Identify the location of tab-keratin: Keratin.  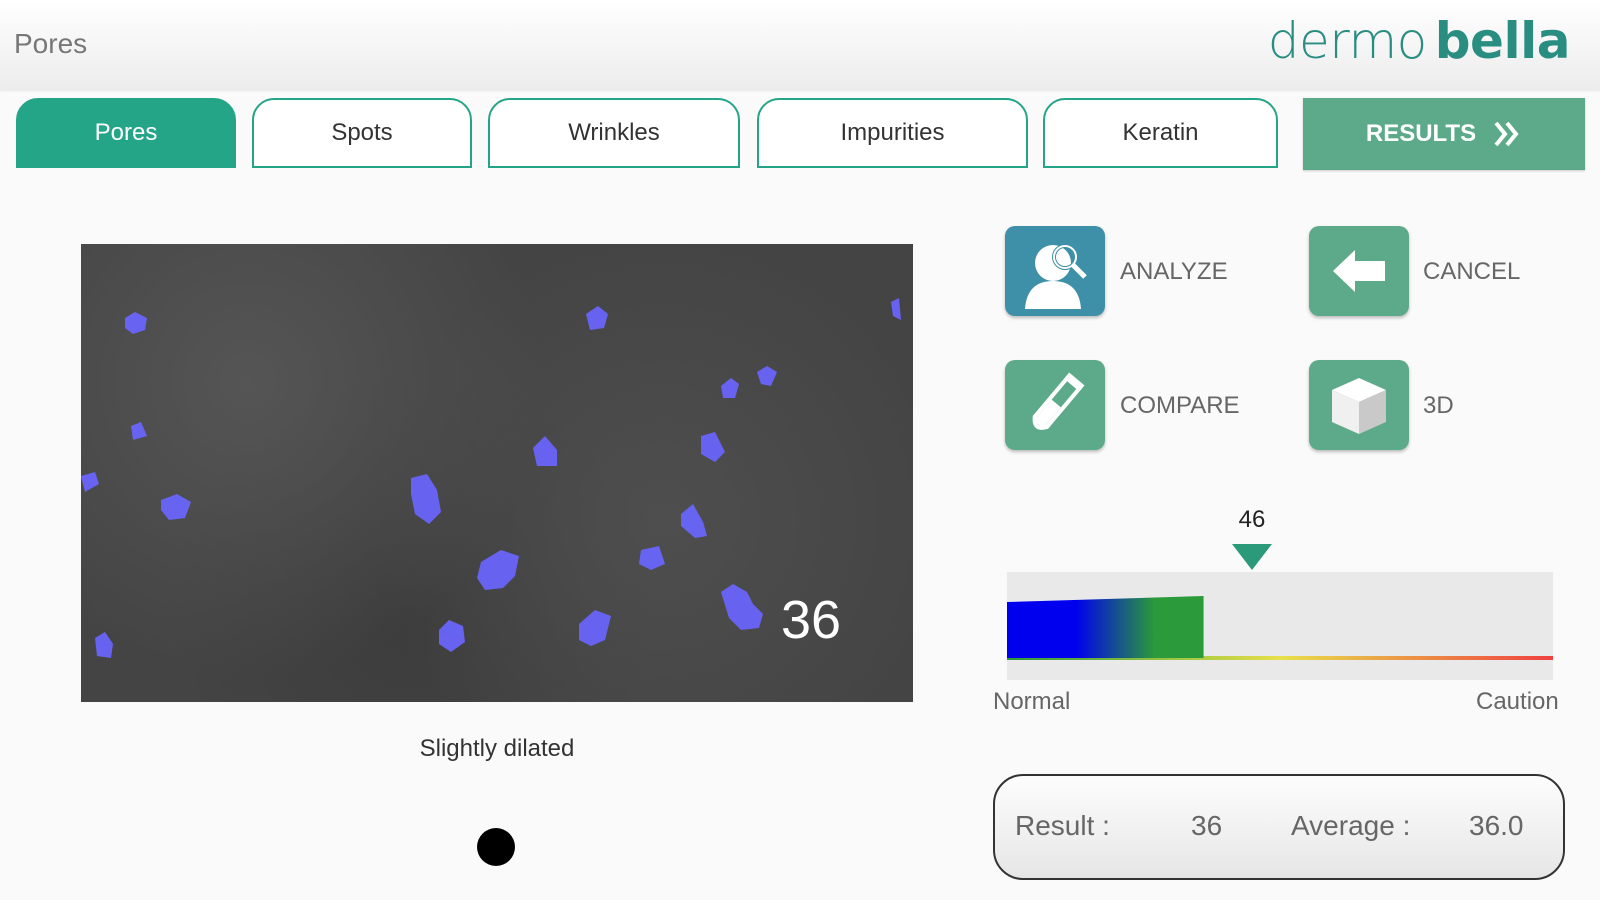
(1160, 133).